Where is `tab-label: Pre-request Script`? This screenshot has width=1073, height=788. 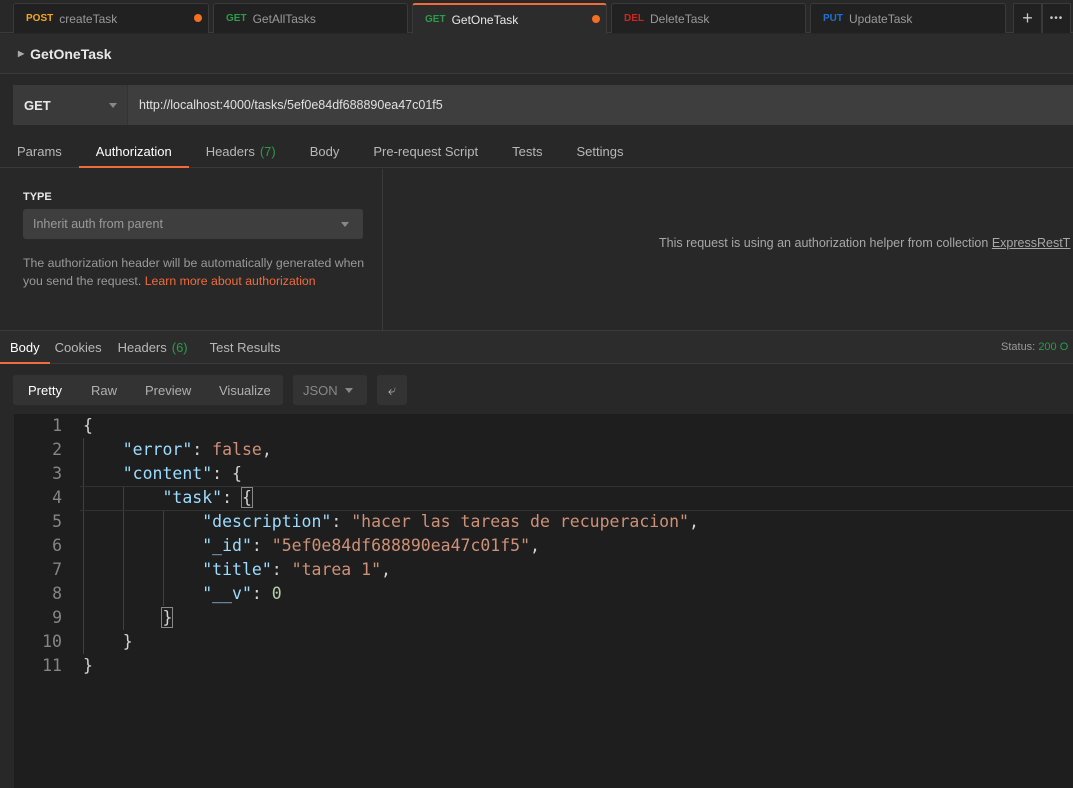
tab-label: Pre-request Script is located at coordinates (426, 151).